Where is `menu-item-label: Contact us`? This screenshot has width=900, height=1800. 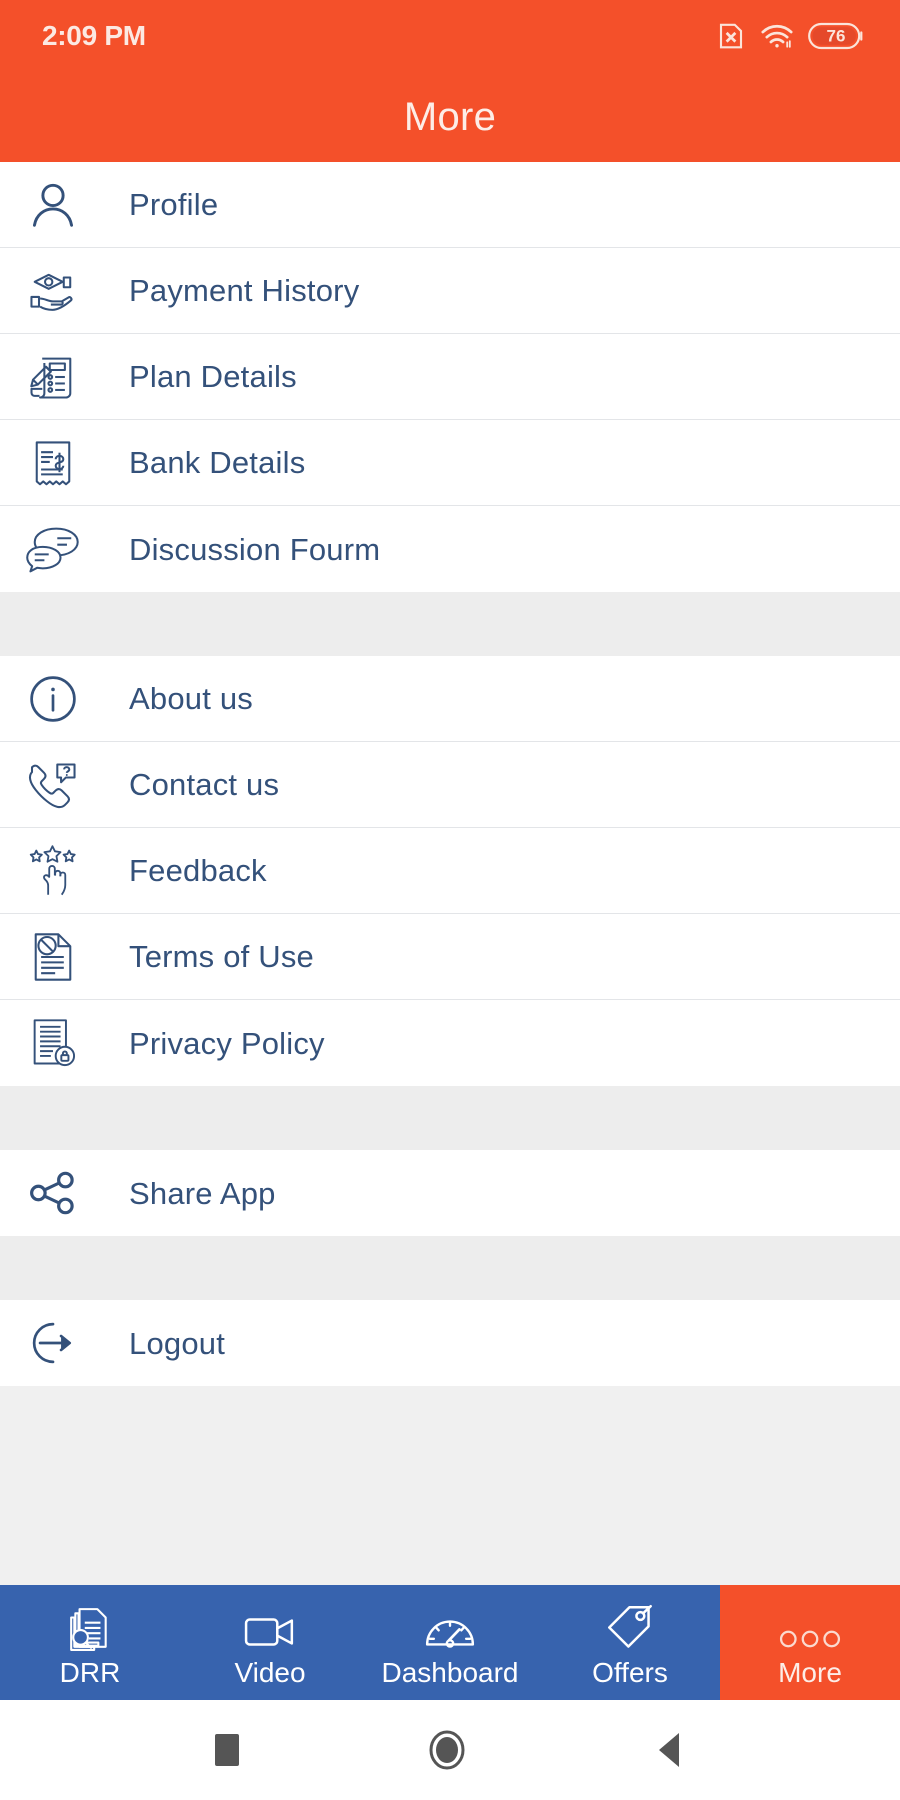
menu-item-label: Contact us is located at coordinates (204, 784).